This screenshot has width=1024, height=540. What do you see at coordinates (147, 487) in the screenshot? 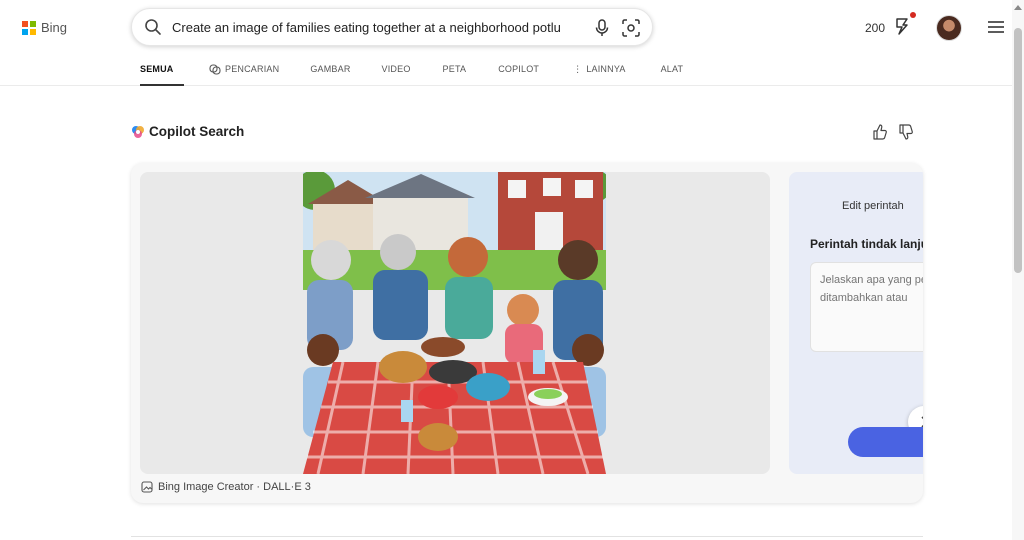
I see `image-creator-icon` at bounding box center [147, 487].